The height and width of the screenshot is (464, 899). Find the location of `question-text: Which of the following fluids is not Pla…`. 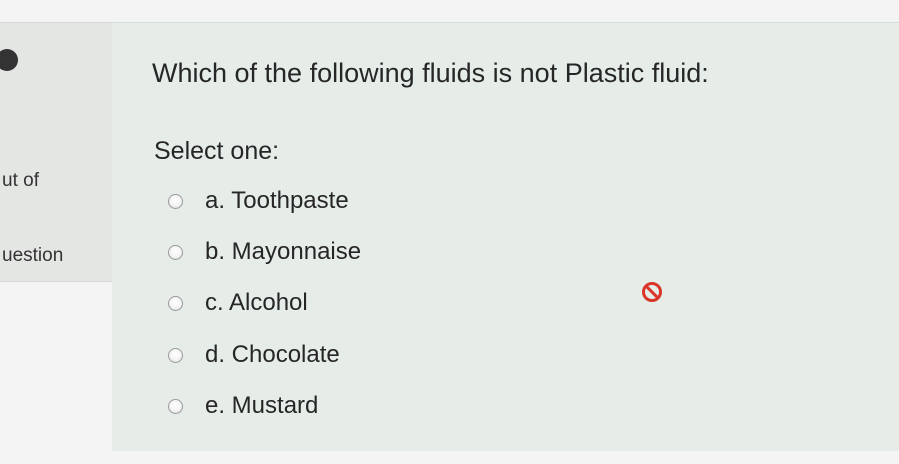

question-text: Which of the following fluids is not Pla… is located at coordinates (430, 73).